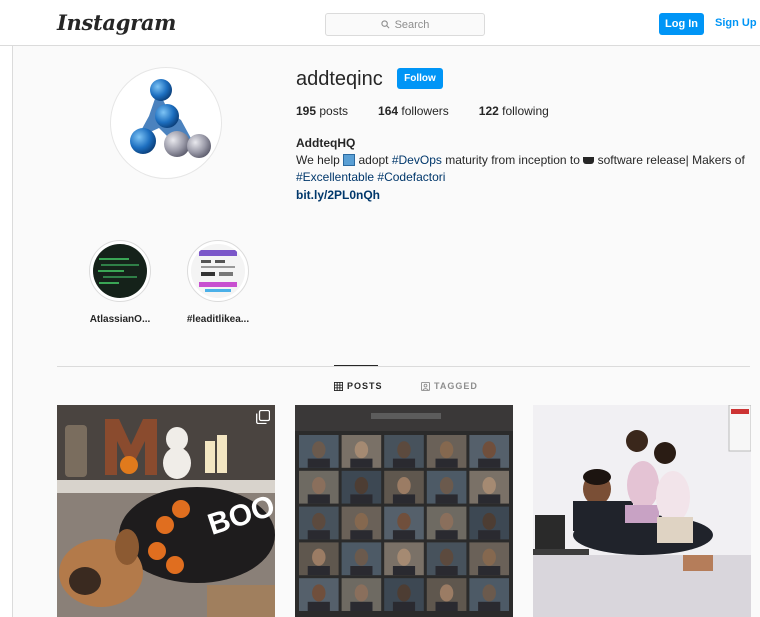 Image resolution: width=760 pixels, height=617 pixels. What do you see at coordinates (332, 111) in the screenshot?
I see `posts-label: posts` at bounding box center [332, 111].